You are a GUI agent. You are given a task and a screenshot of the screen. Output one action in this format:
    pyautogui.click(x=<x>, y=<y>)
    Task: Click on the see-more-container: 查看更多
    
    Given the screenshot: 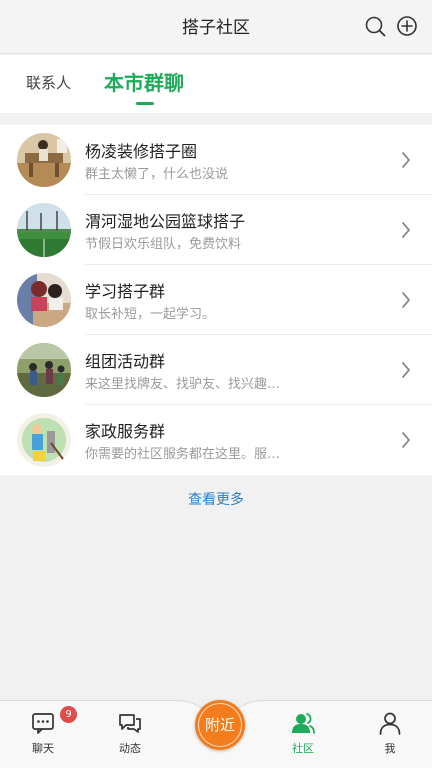 What is the action you would take?
    pyautogui.click(x=216, y=499)
    